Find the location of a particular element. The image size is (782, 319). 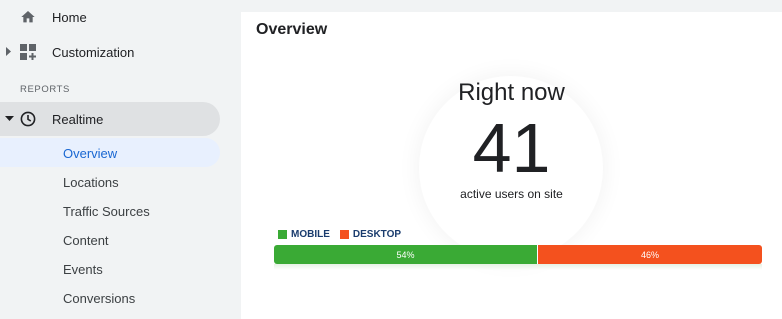

sidebar-item-traffic-sources: Traffic Sources is located at coordinates (110, 210).